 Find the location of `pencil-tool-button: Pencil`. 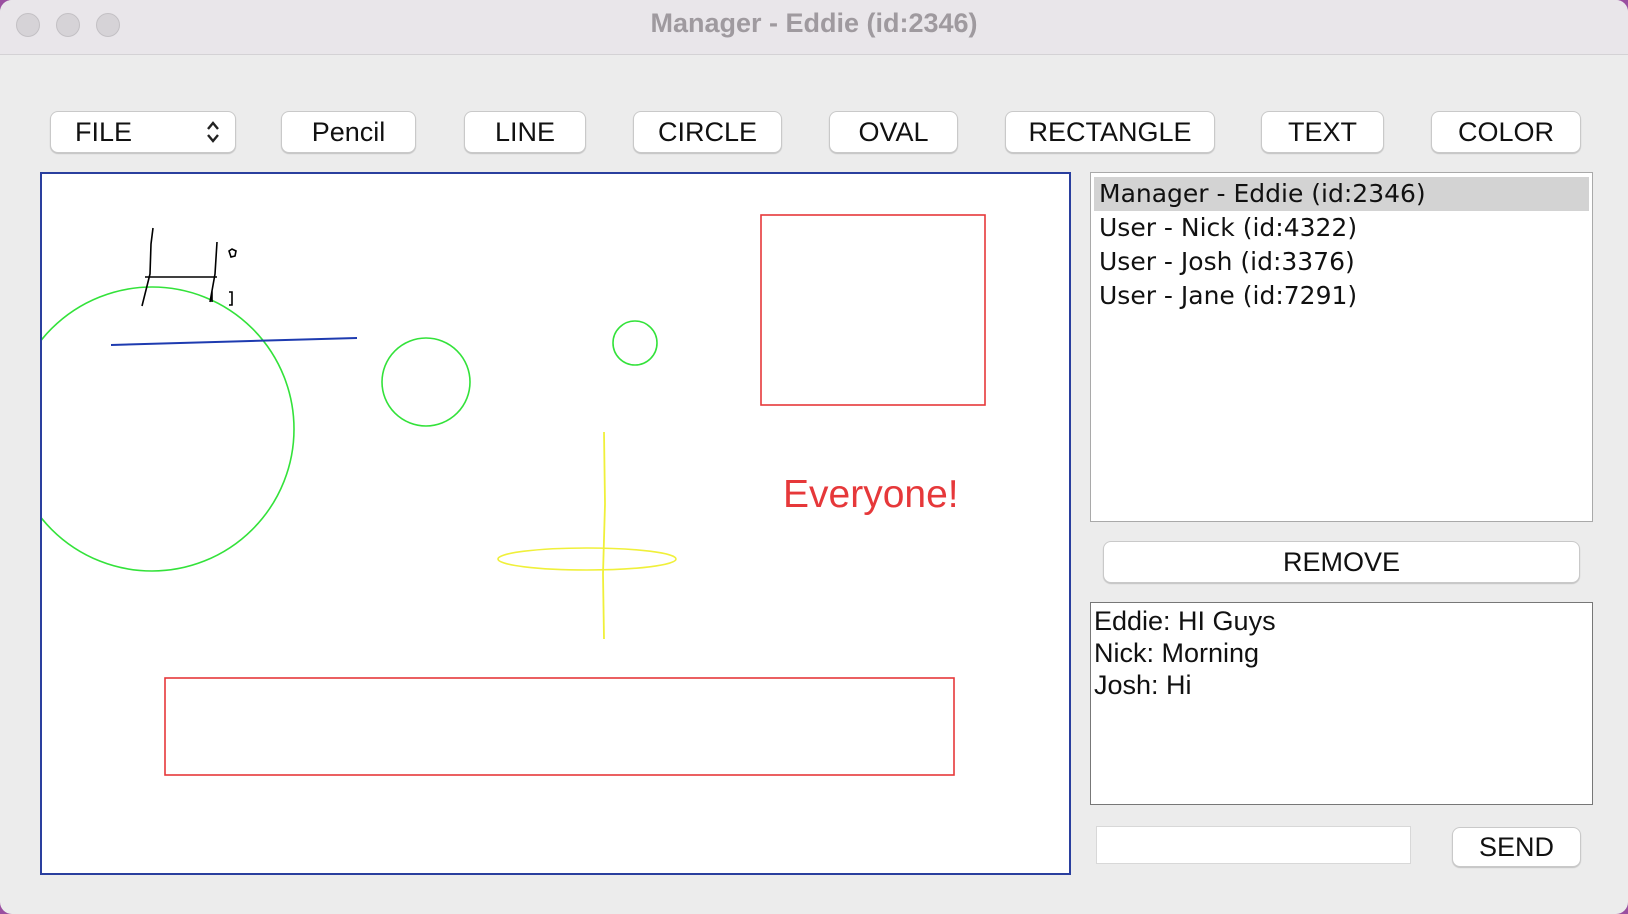

pencil-tool-button: Pencil is located at coordinates (348, 132).